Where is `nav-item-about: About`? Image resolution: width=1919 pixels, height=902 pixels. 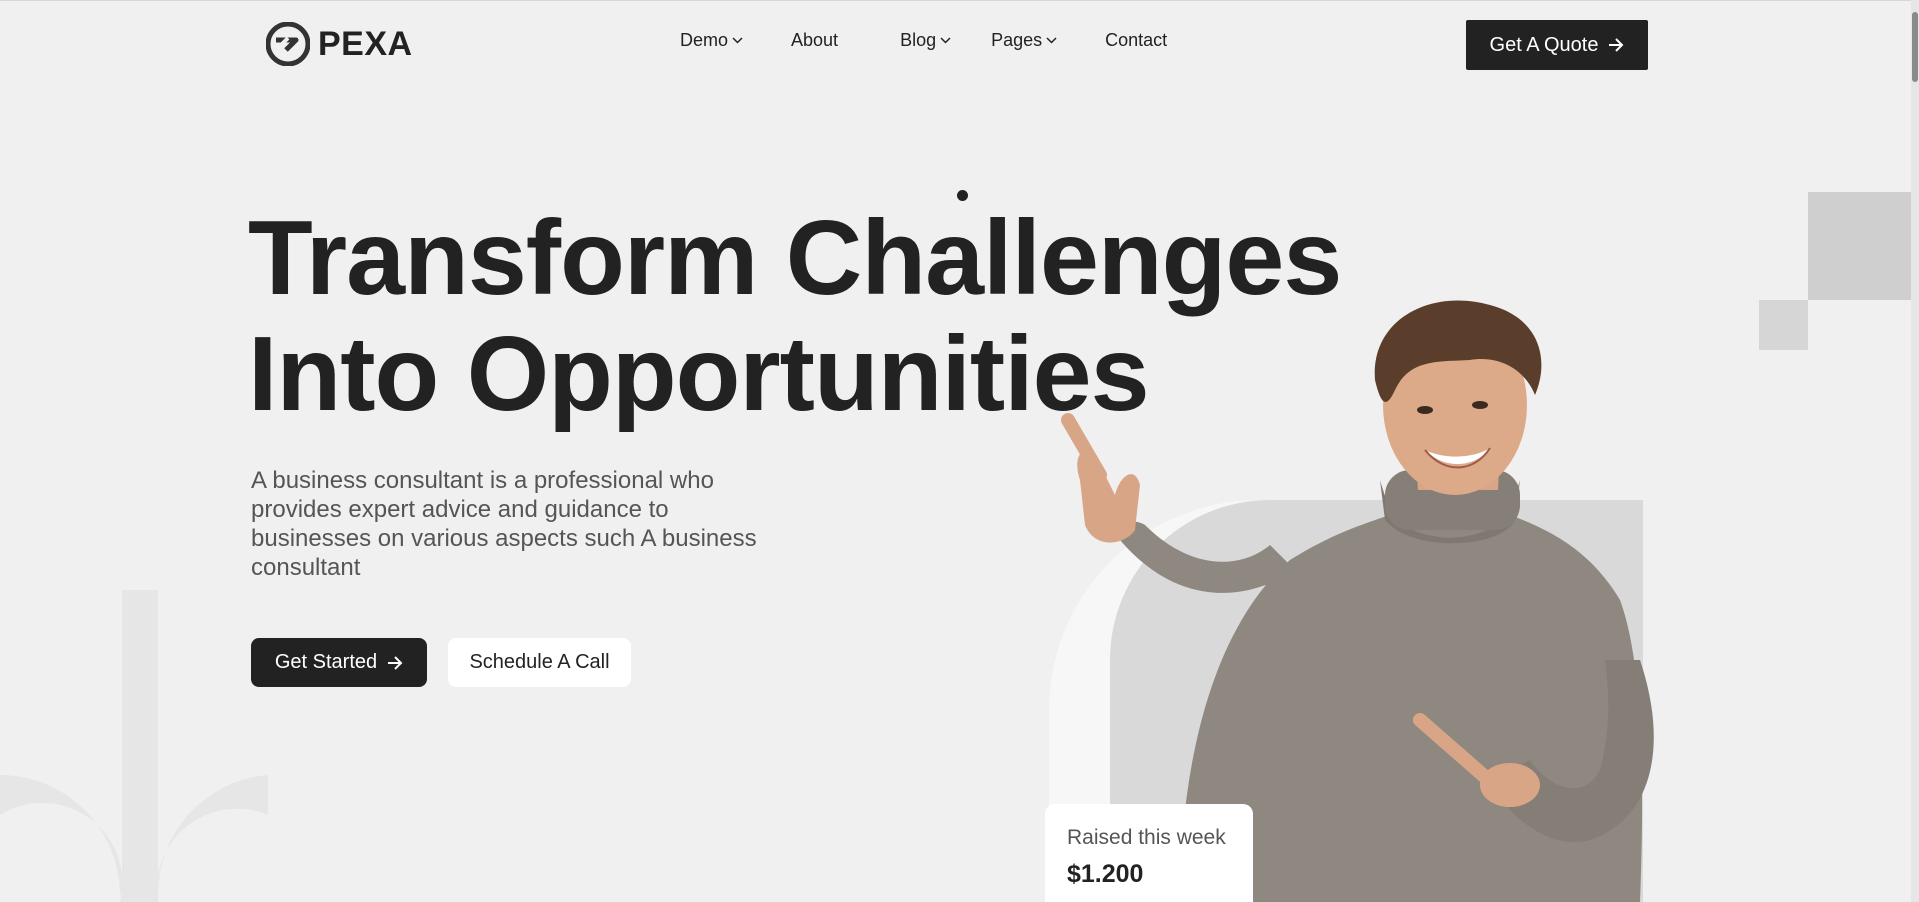
nav-item-about: About is located at coordinates (814, 40).